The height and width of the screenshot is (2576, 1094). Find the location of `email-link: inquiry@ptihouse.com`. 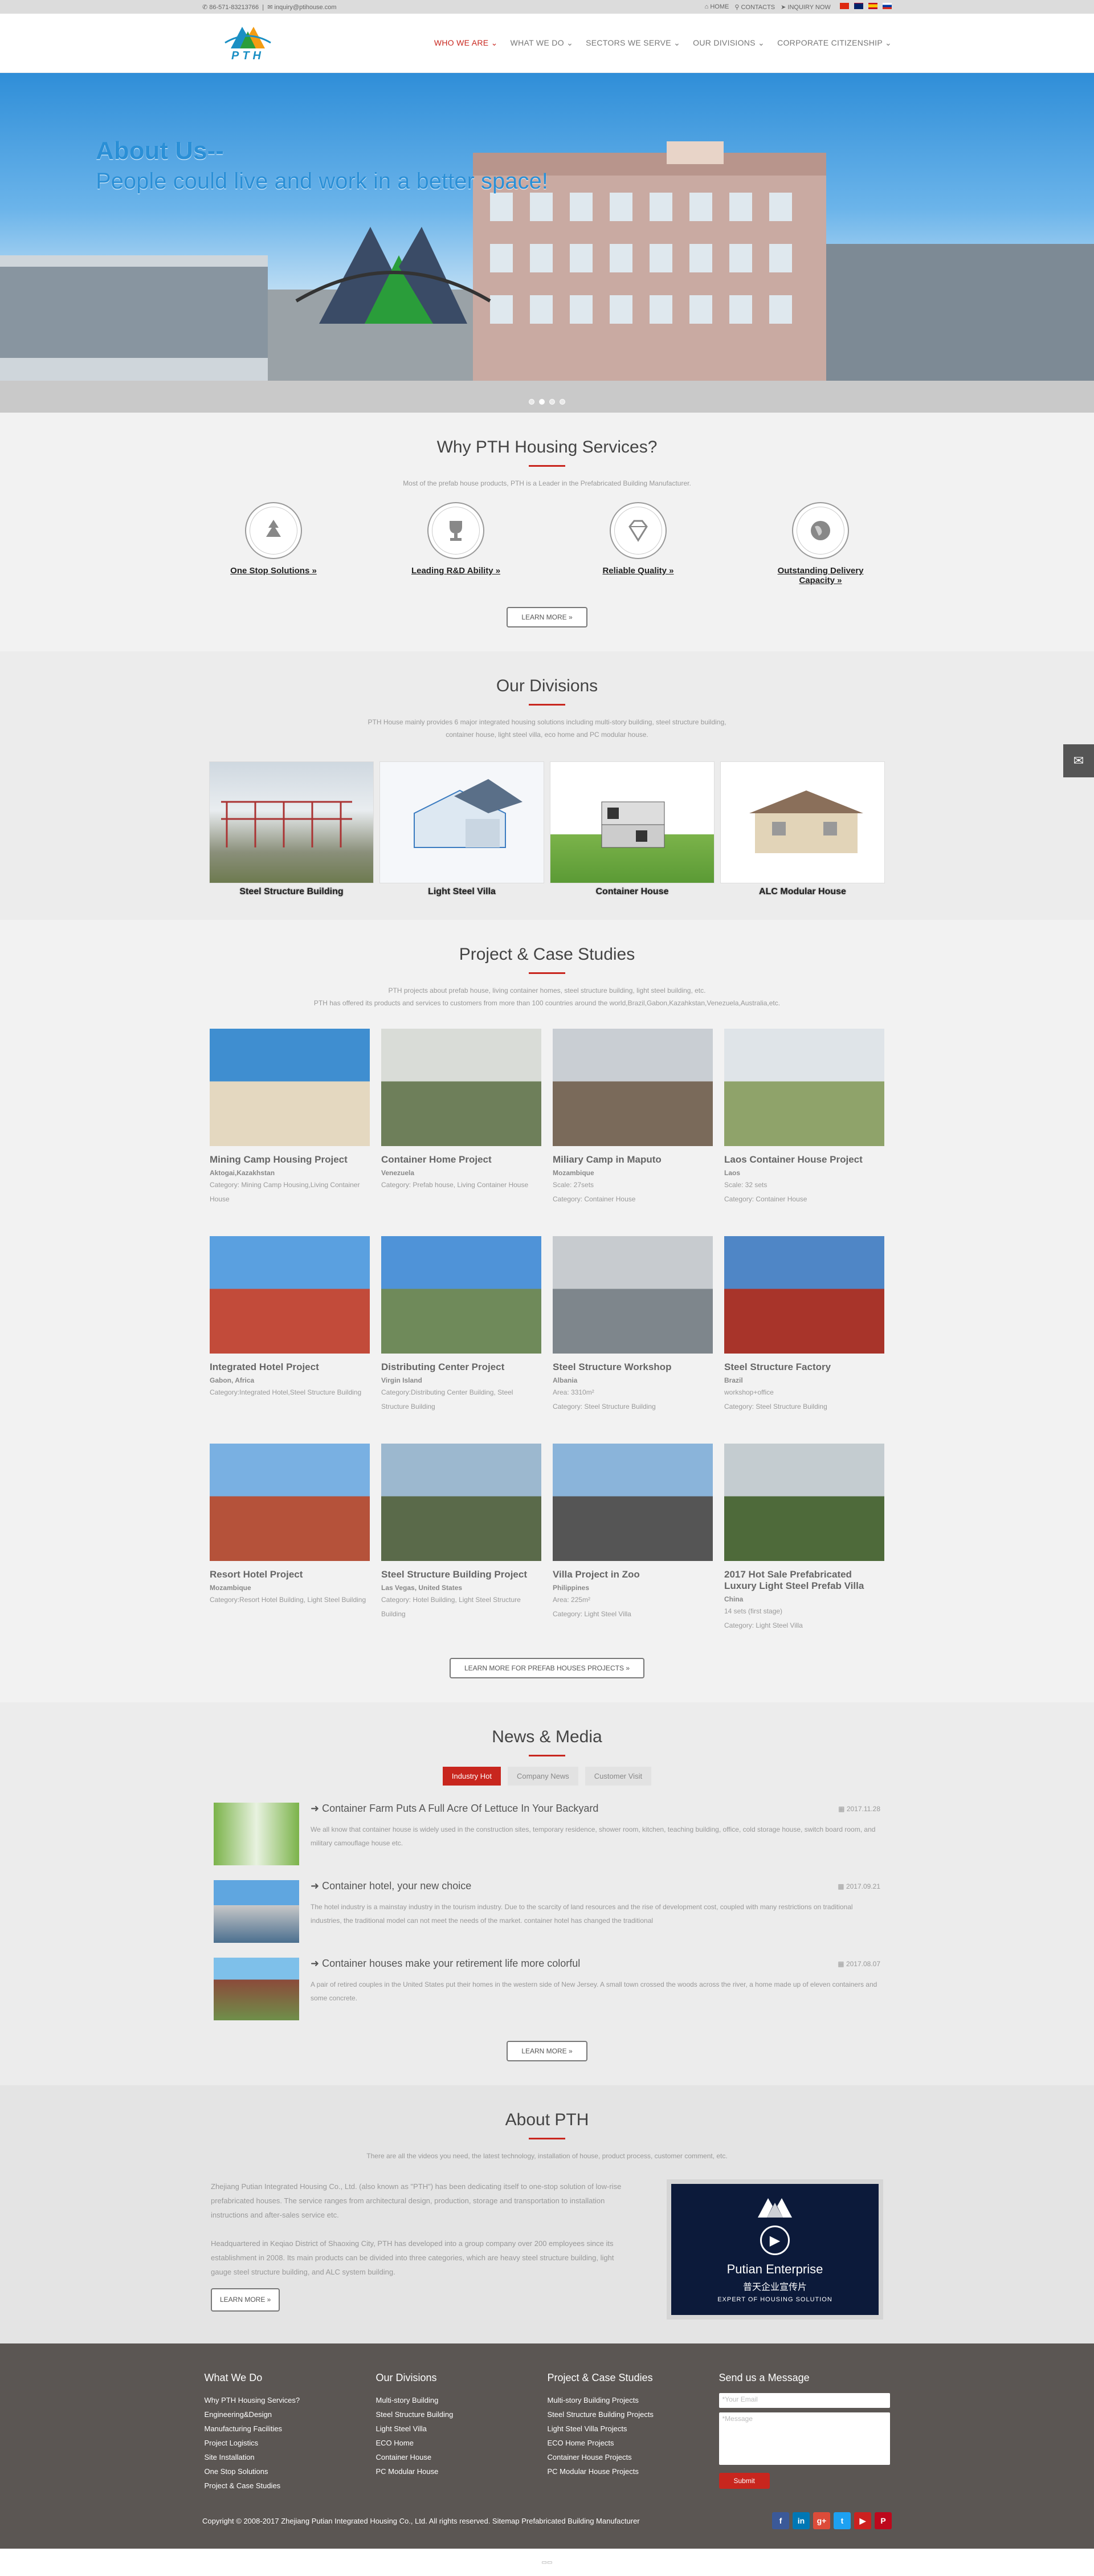

email-link: inquiry@ptihouse.com is located at coordinates (306, 7).